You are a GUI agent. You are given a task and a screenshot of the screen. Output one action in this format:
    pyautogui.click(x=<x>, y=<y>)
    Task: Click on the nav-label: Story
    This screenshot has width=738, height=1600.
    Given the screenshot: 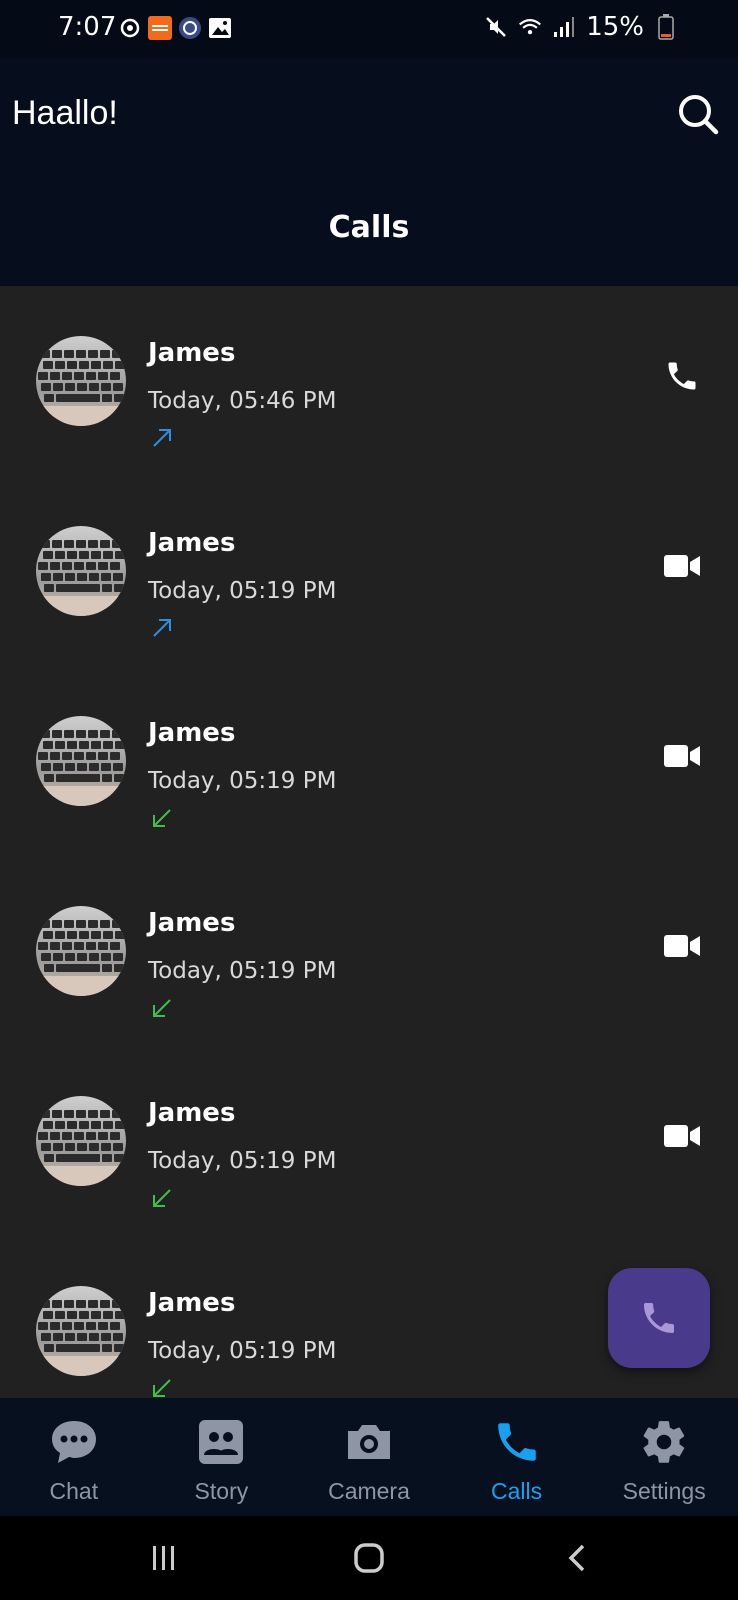 What is the action you would take?
    pyautogui.click(x=221, y=1491)
    